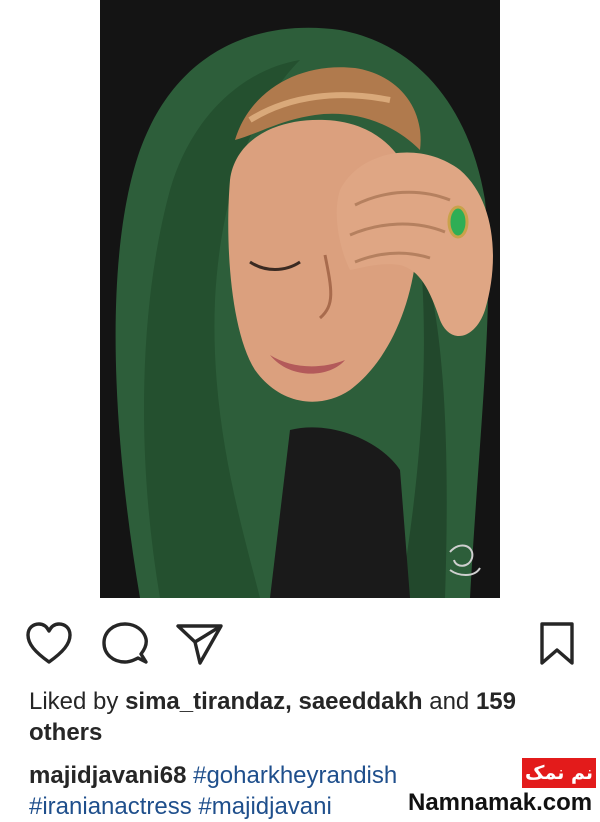 Image resolution: width=600 pixels, height=822 pixels. Describe the element at coordinates (65, 732) in the screenshot. I see `likes-others: others` at that location.